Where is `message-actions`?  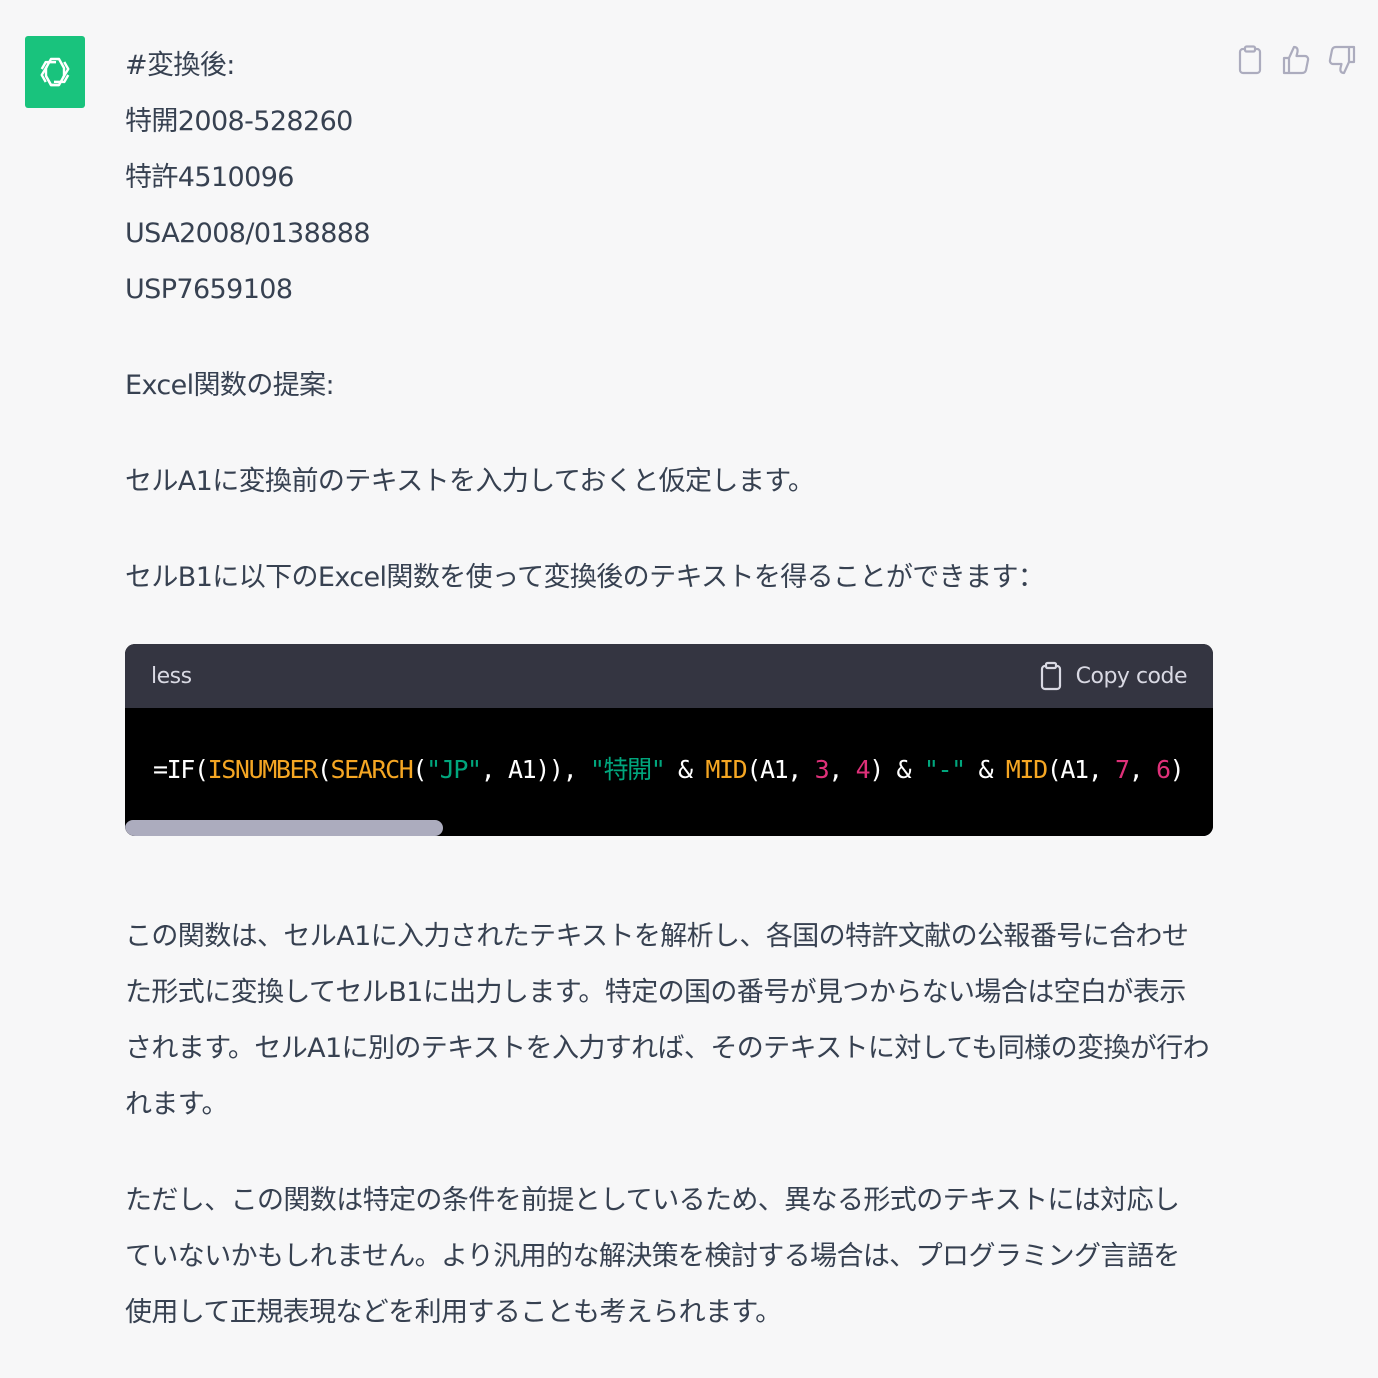 message-actions is located at coordinates (1296, 60).